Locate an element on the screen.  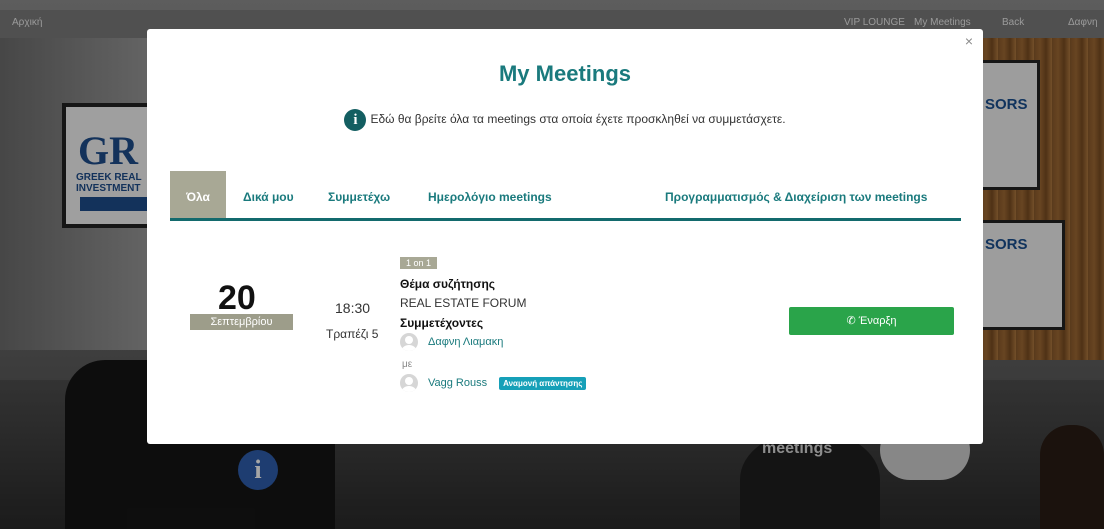
meeting-time: 18:30 is located at coordinates (353, 308).